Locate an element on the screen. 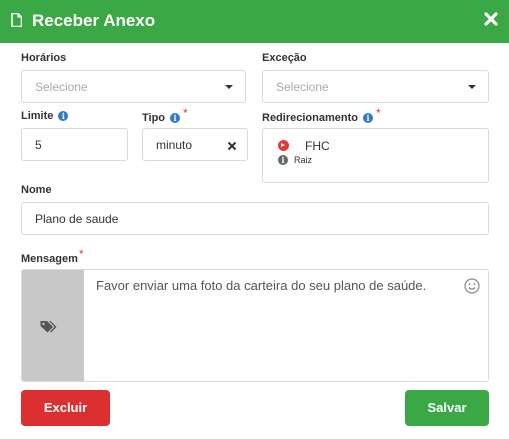 The width and height of the screenshot is (509, 439). save-button: Salvar is located at coordinates (447, 408).